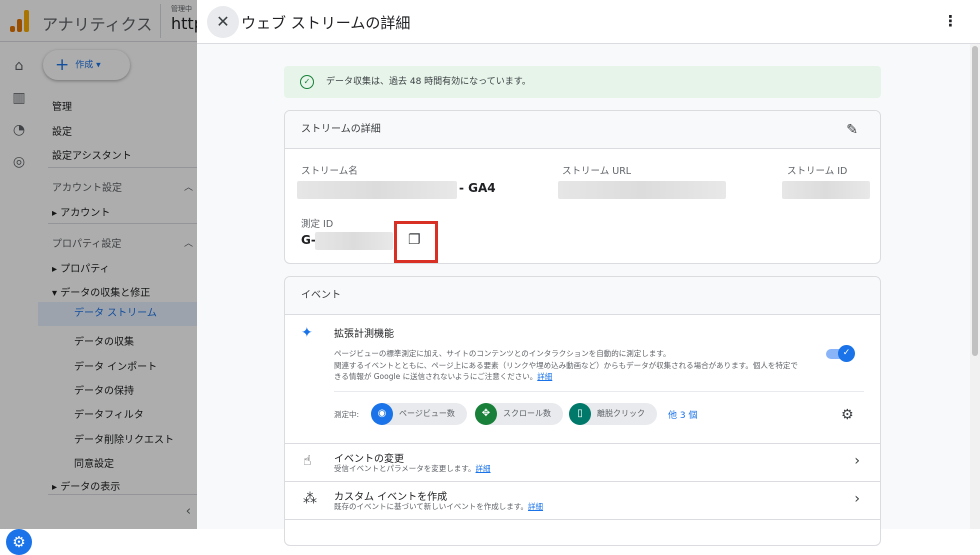 The height and width of the screenshot is (555, 980). Describe the element at coordinates (975, 286) in the screenshot. I see `scrollbar` at that location.